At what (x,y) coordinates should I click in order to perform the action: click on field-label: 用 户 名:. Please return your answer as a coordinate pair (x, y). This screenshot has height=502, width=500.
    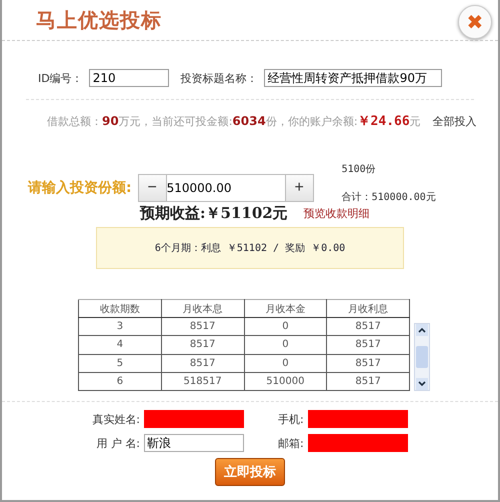
    Looking at the image, I should click on (117, 443).